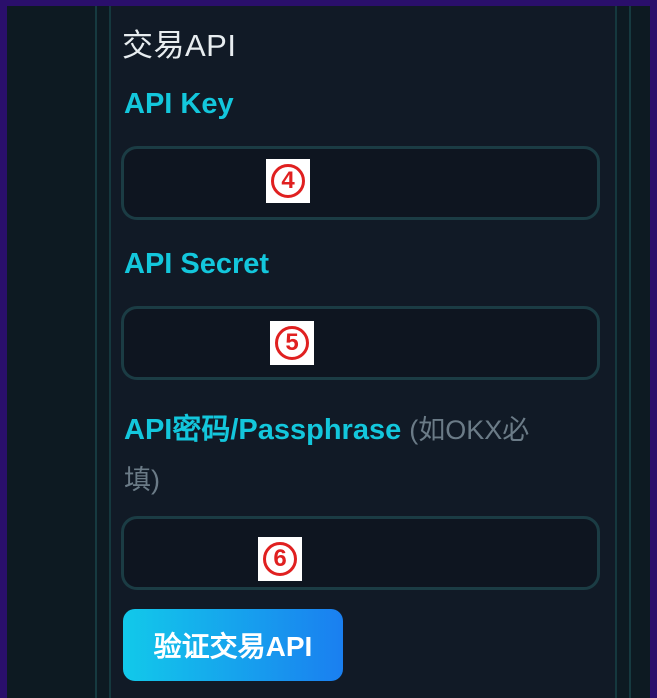 This screenshot has height=698, width=657. Describe the element at coordinates (233, 645) in the screenshot. I see `verify-trade-api-button: 验证交易API` at that location.